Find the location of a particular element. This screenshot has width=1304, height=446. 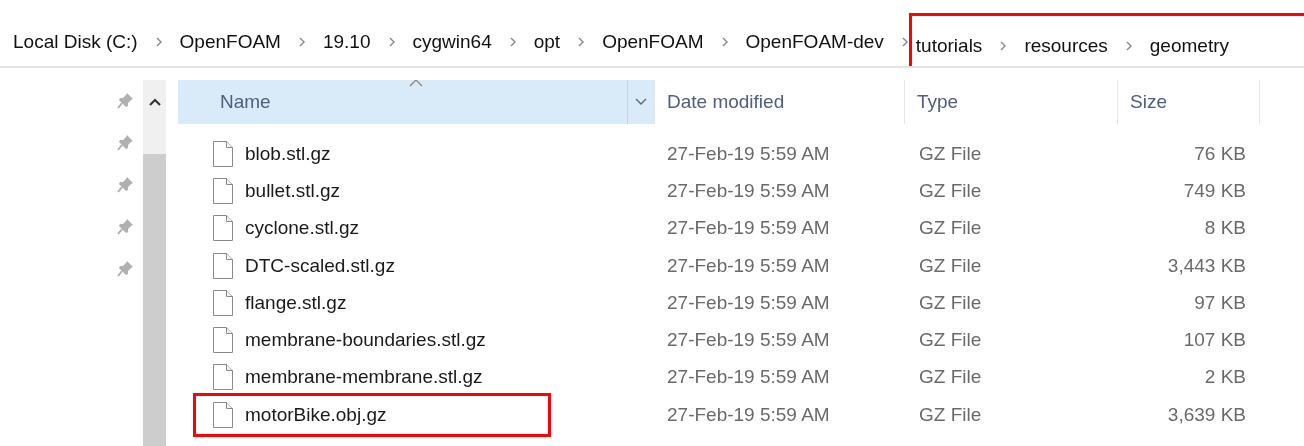

scroll-up-icon is located at coordinates (154, 102).